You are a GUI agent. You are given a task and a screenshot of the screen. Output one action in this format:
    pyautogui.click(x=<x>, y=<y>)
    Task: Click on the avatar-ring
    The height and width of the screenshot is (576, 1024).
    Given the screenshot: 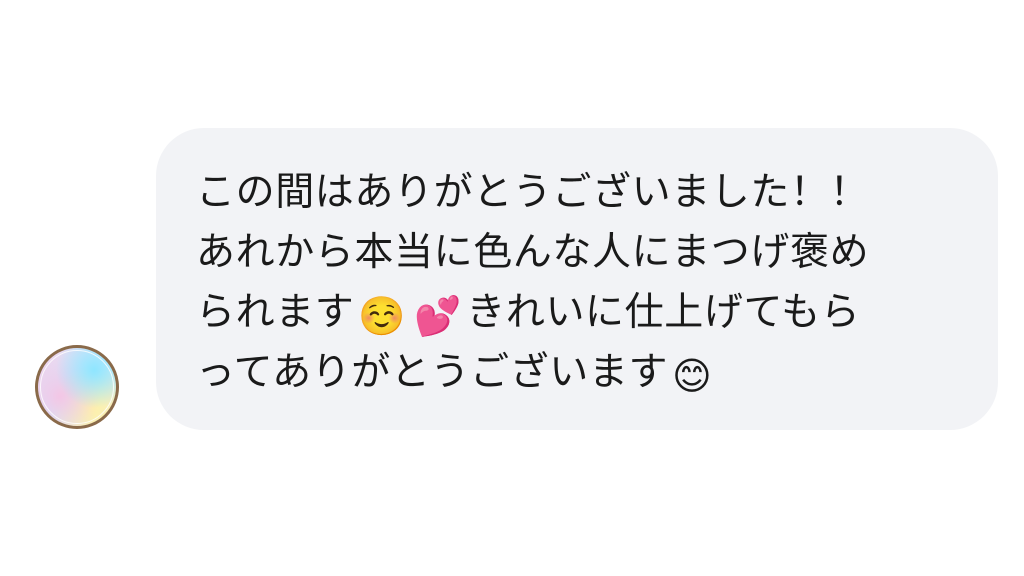 What is the action you would take?
    pyautogui.click(x=77, y=387)
    